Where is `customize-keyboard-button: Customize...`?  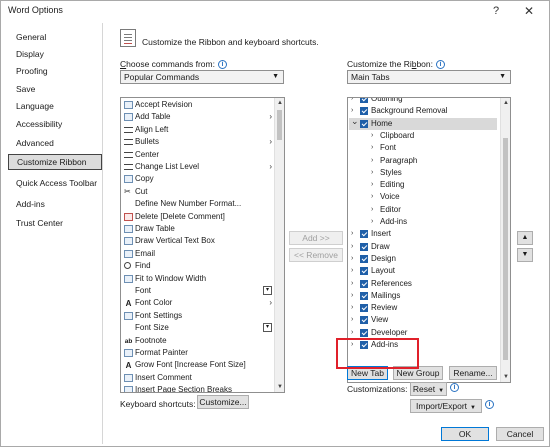 customize-keyboard-button: Customize... is located at coordinates (223, 402).